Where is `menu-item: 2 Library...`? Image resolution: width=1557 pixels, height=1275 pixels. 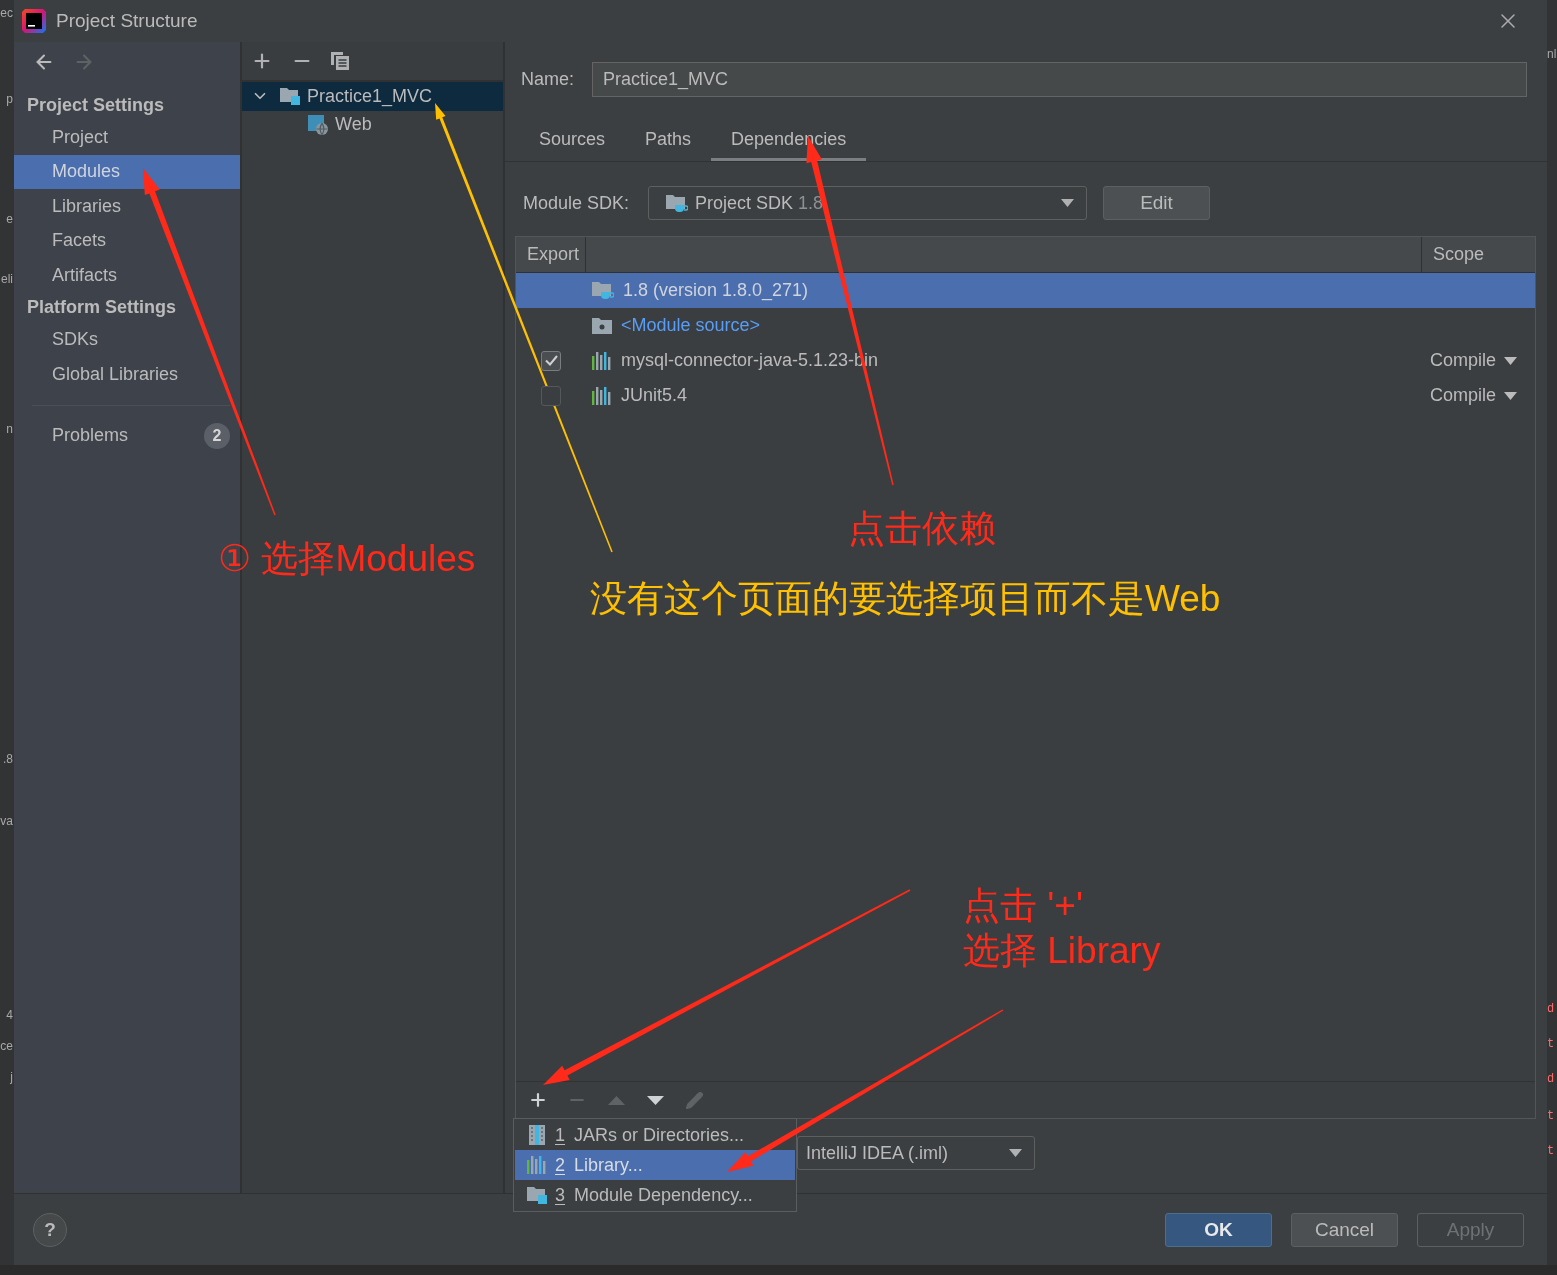 menu-item: 2 Library... is located at coordinates (655, 1165).